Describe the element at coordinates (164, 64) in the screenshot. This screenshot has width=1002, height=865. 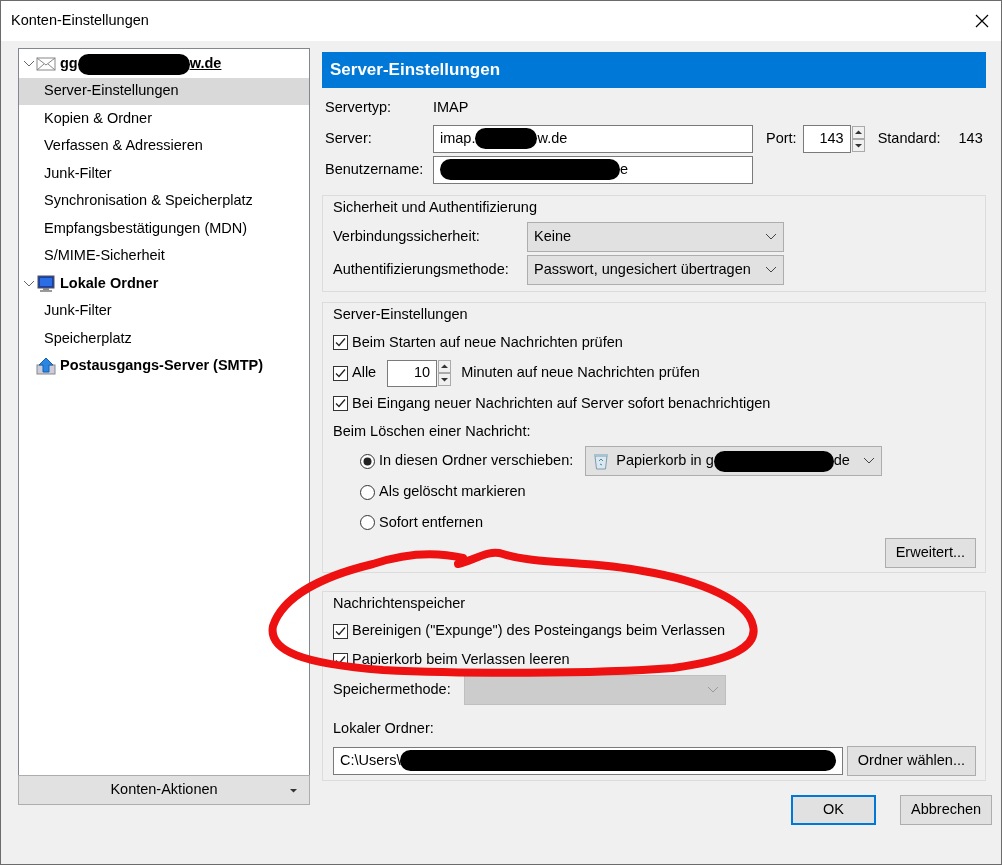
I see `tree-item: gg w.de` at that location.